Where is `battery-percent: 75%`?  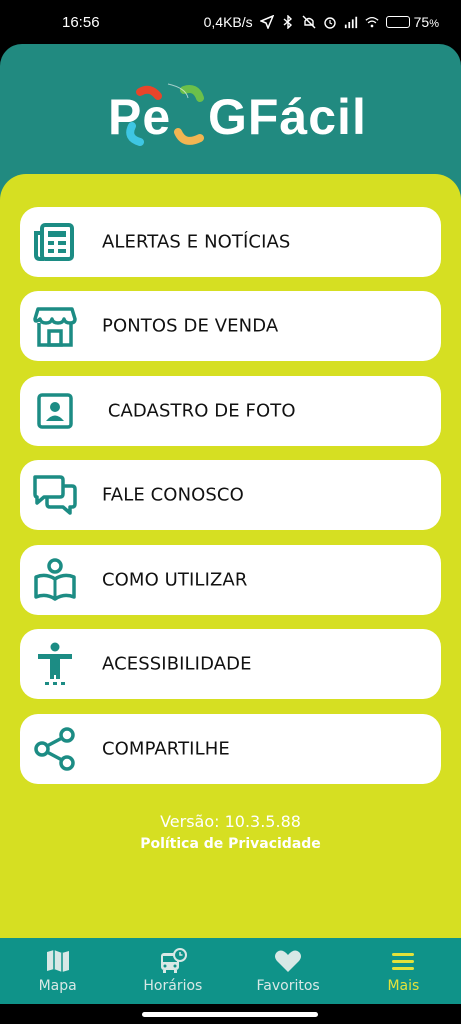
battery-percent: 75% is located at coordinates (426, 22).